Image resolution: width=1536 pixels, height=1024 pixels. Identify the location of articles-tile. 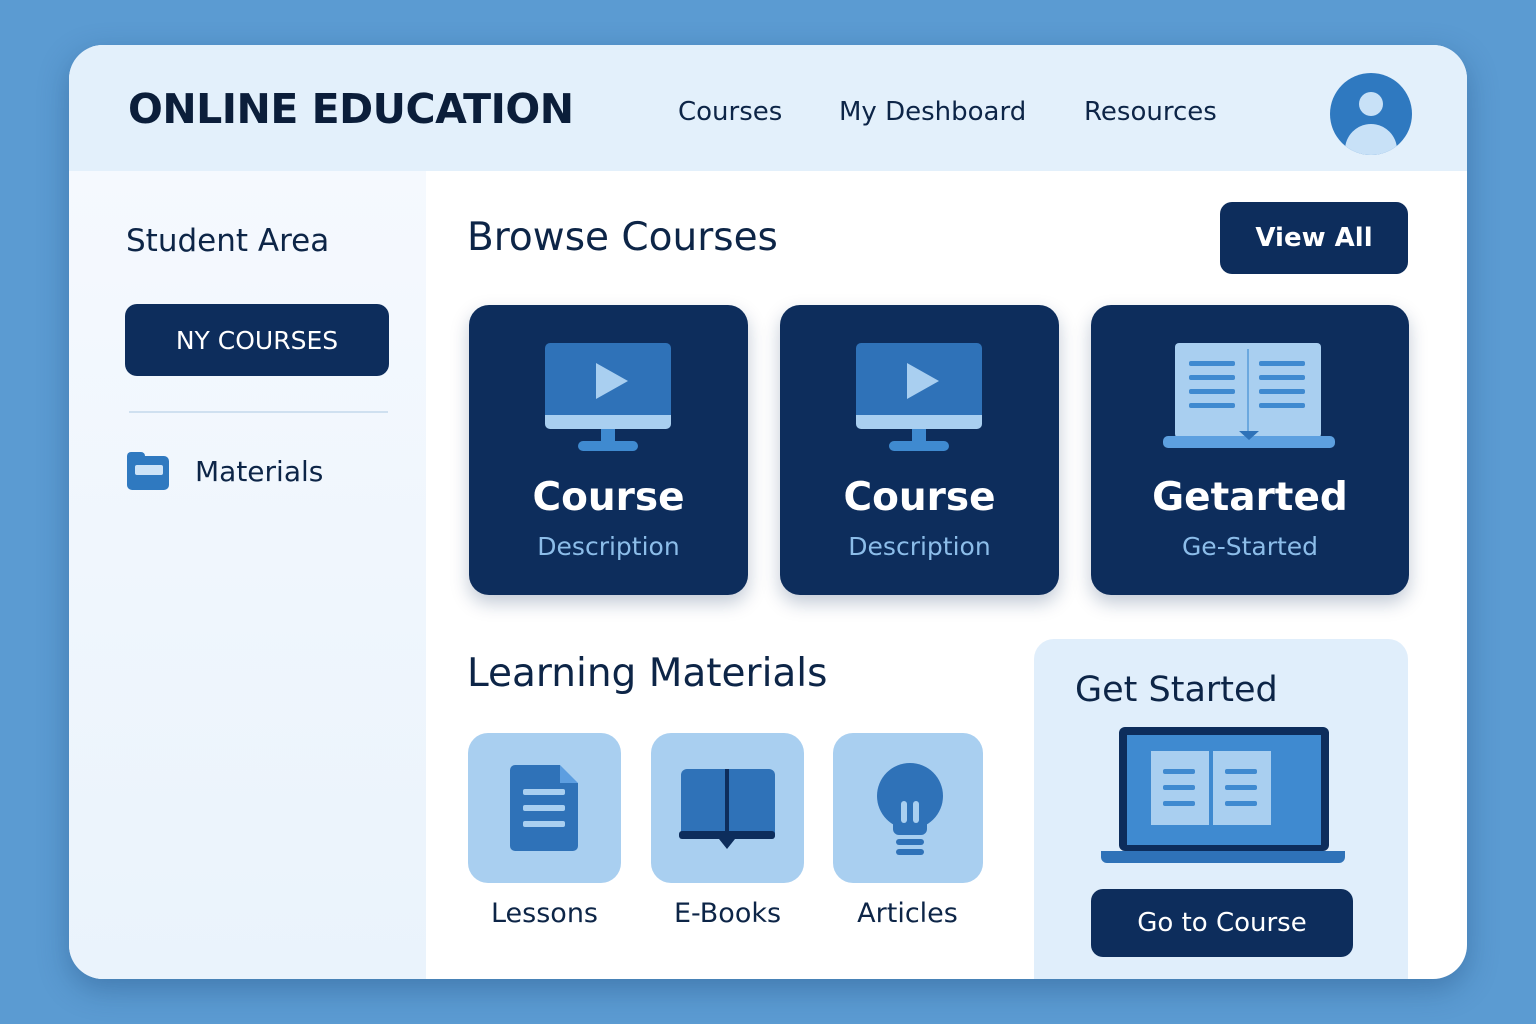
(908, 808).